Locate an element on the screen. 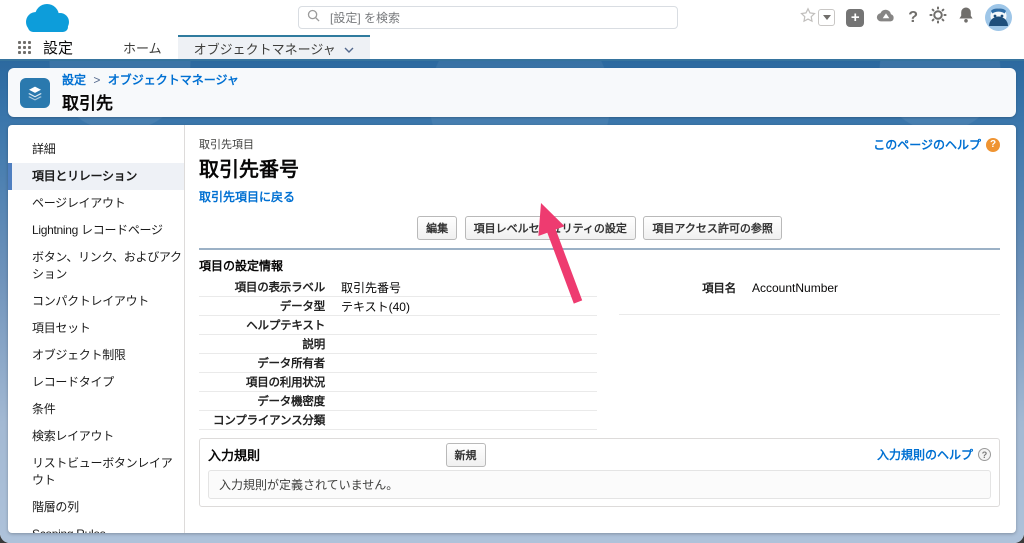  sidebar-item-hierarchy-columns: 階層の列 is located at coordinates (96, 507).